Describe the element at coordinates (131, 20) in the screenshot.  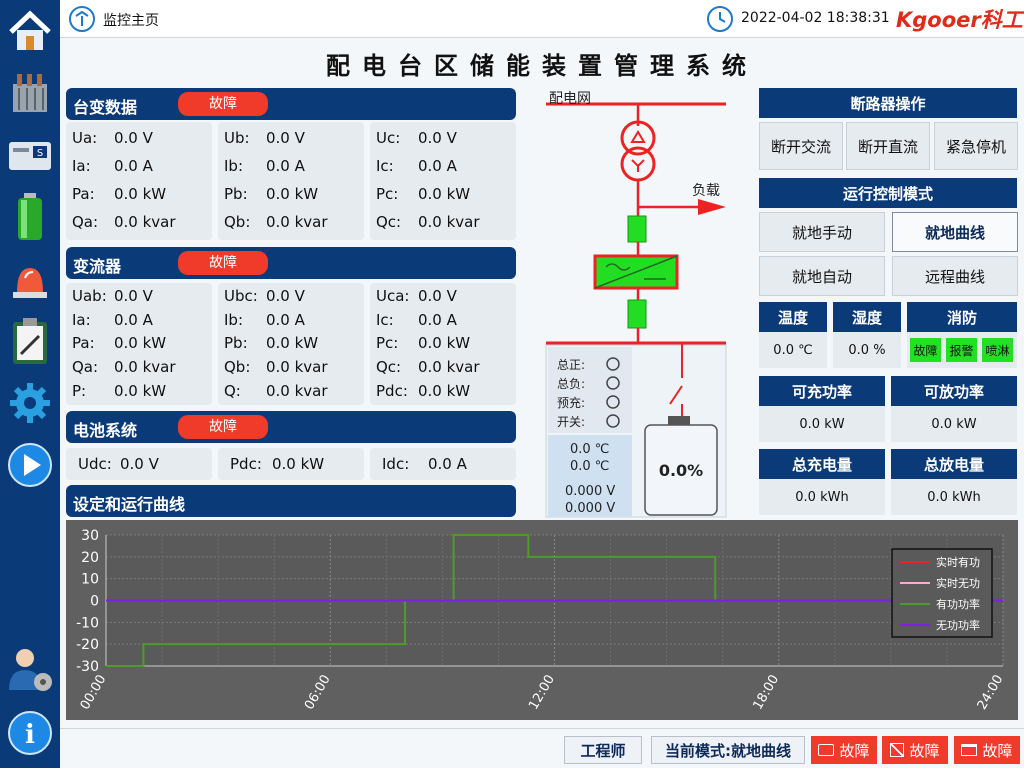
I see `home-label: 监控主页` at that location.